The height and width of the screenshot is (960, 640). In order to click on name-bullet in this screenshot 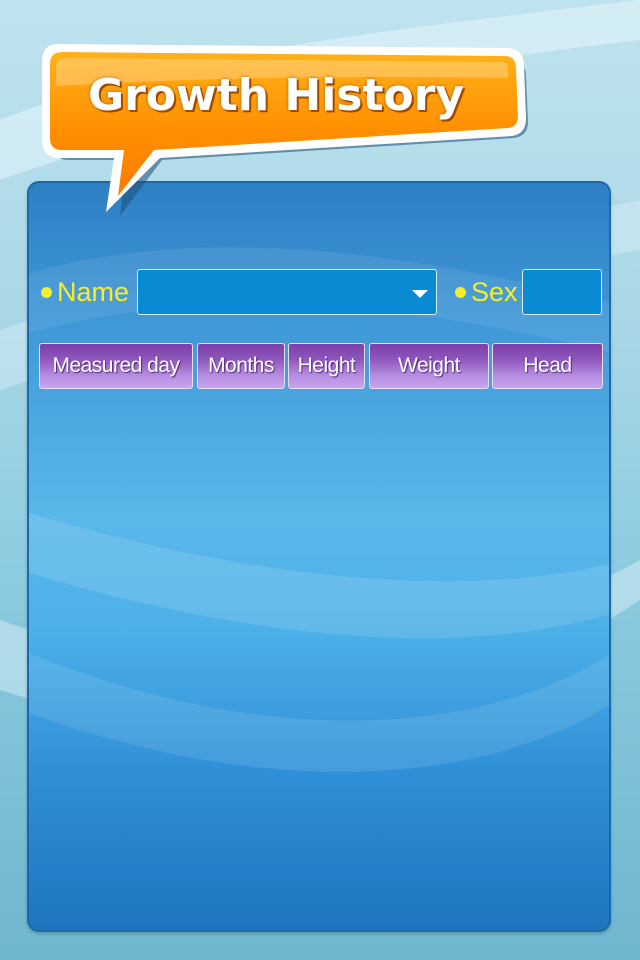, I will do `click(46, 292)`.